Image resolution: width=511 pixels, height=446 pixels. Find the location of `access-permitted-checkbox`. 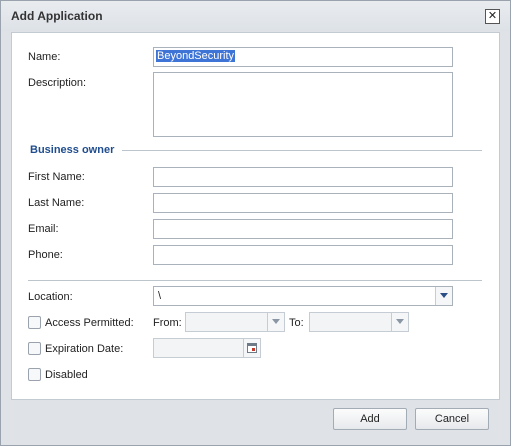

access-permitted-checkbox is located at coordinates (34, 322).